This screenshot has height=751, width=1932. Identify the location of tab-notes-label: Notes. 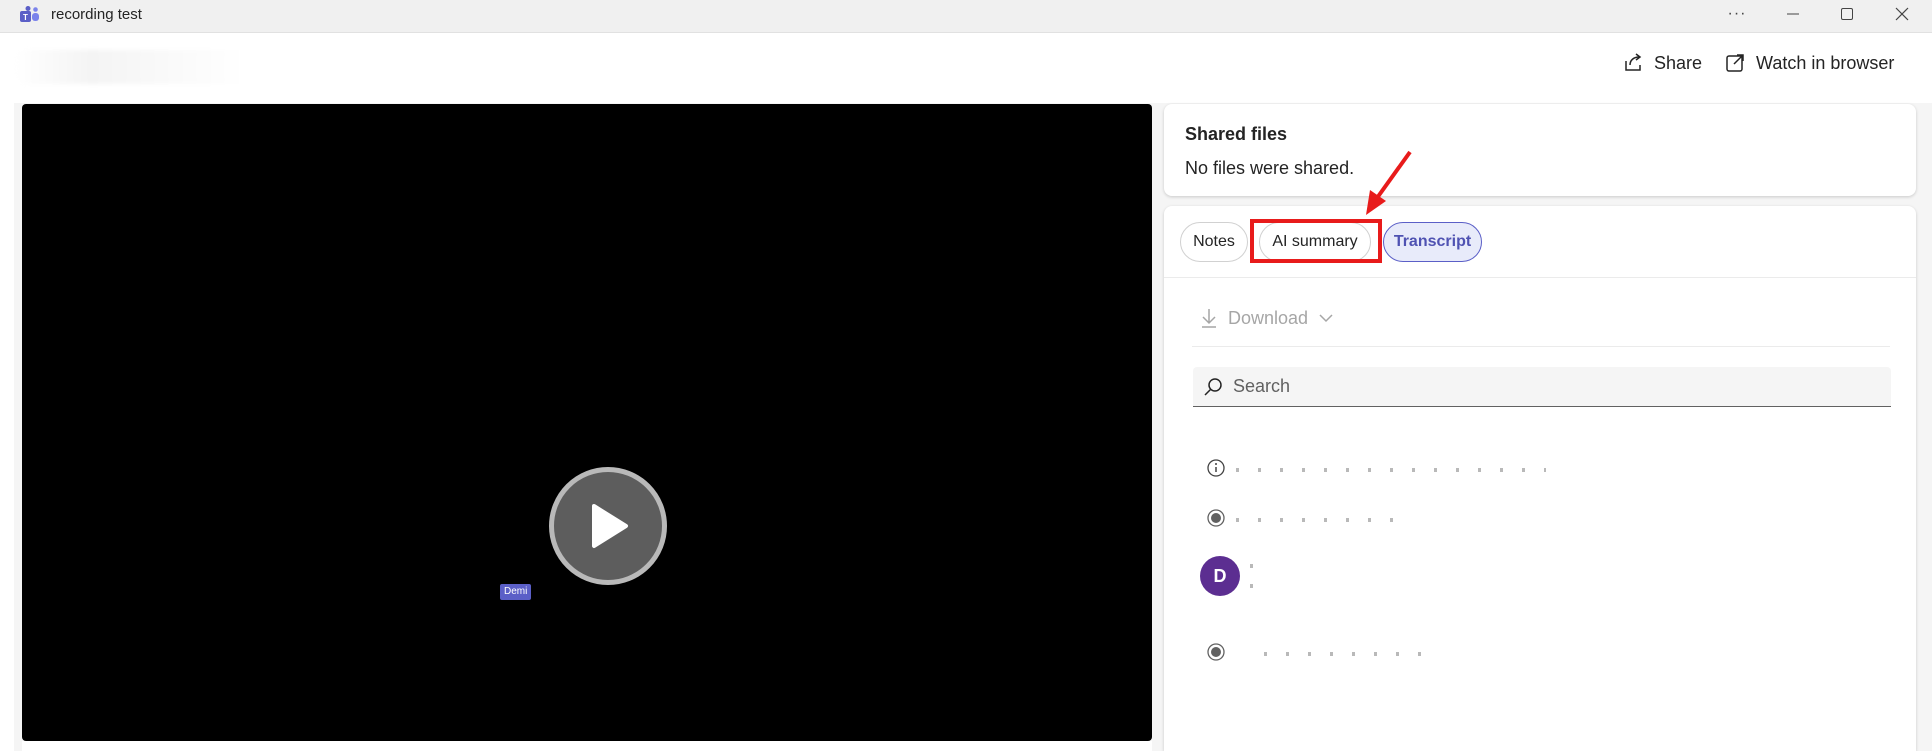
(1214, 241).